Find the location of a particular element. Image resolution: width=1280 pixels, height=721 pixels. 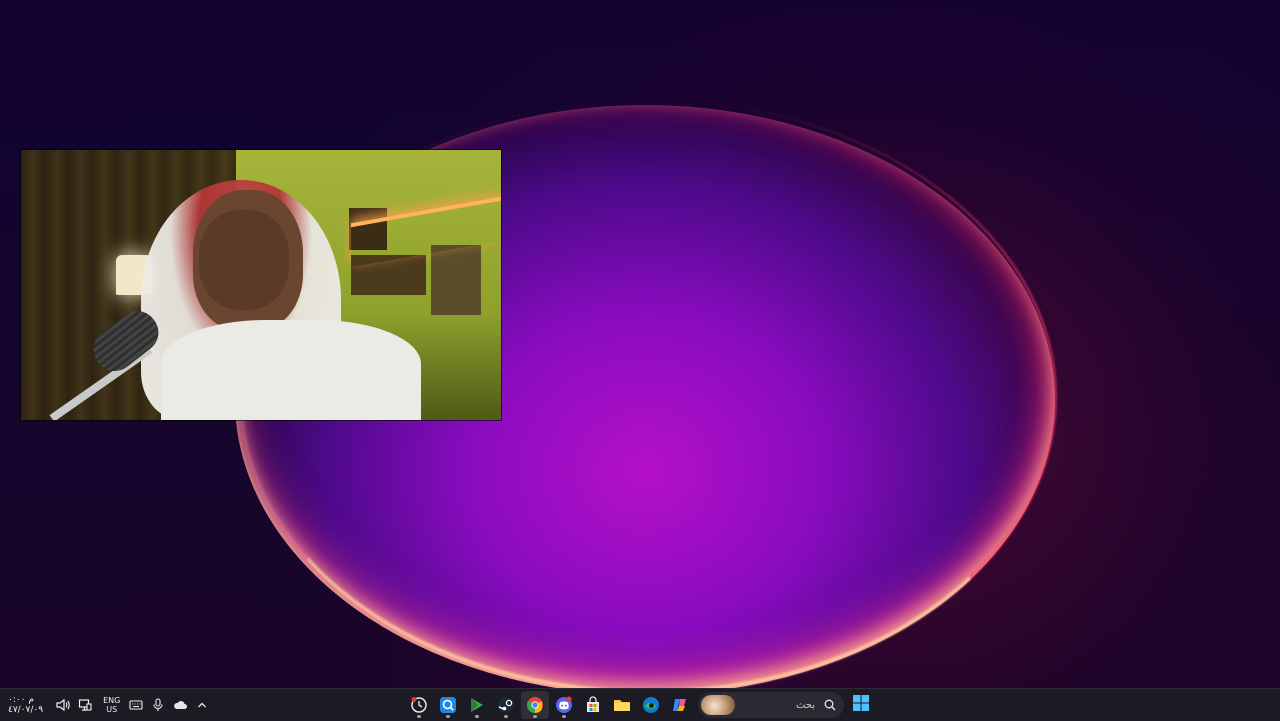

search-highlight-thumbnail is located at coordinates (718, 705).